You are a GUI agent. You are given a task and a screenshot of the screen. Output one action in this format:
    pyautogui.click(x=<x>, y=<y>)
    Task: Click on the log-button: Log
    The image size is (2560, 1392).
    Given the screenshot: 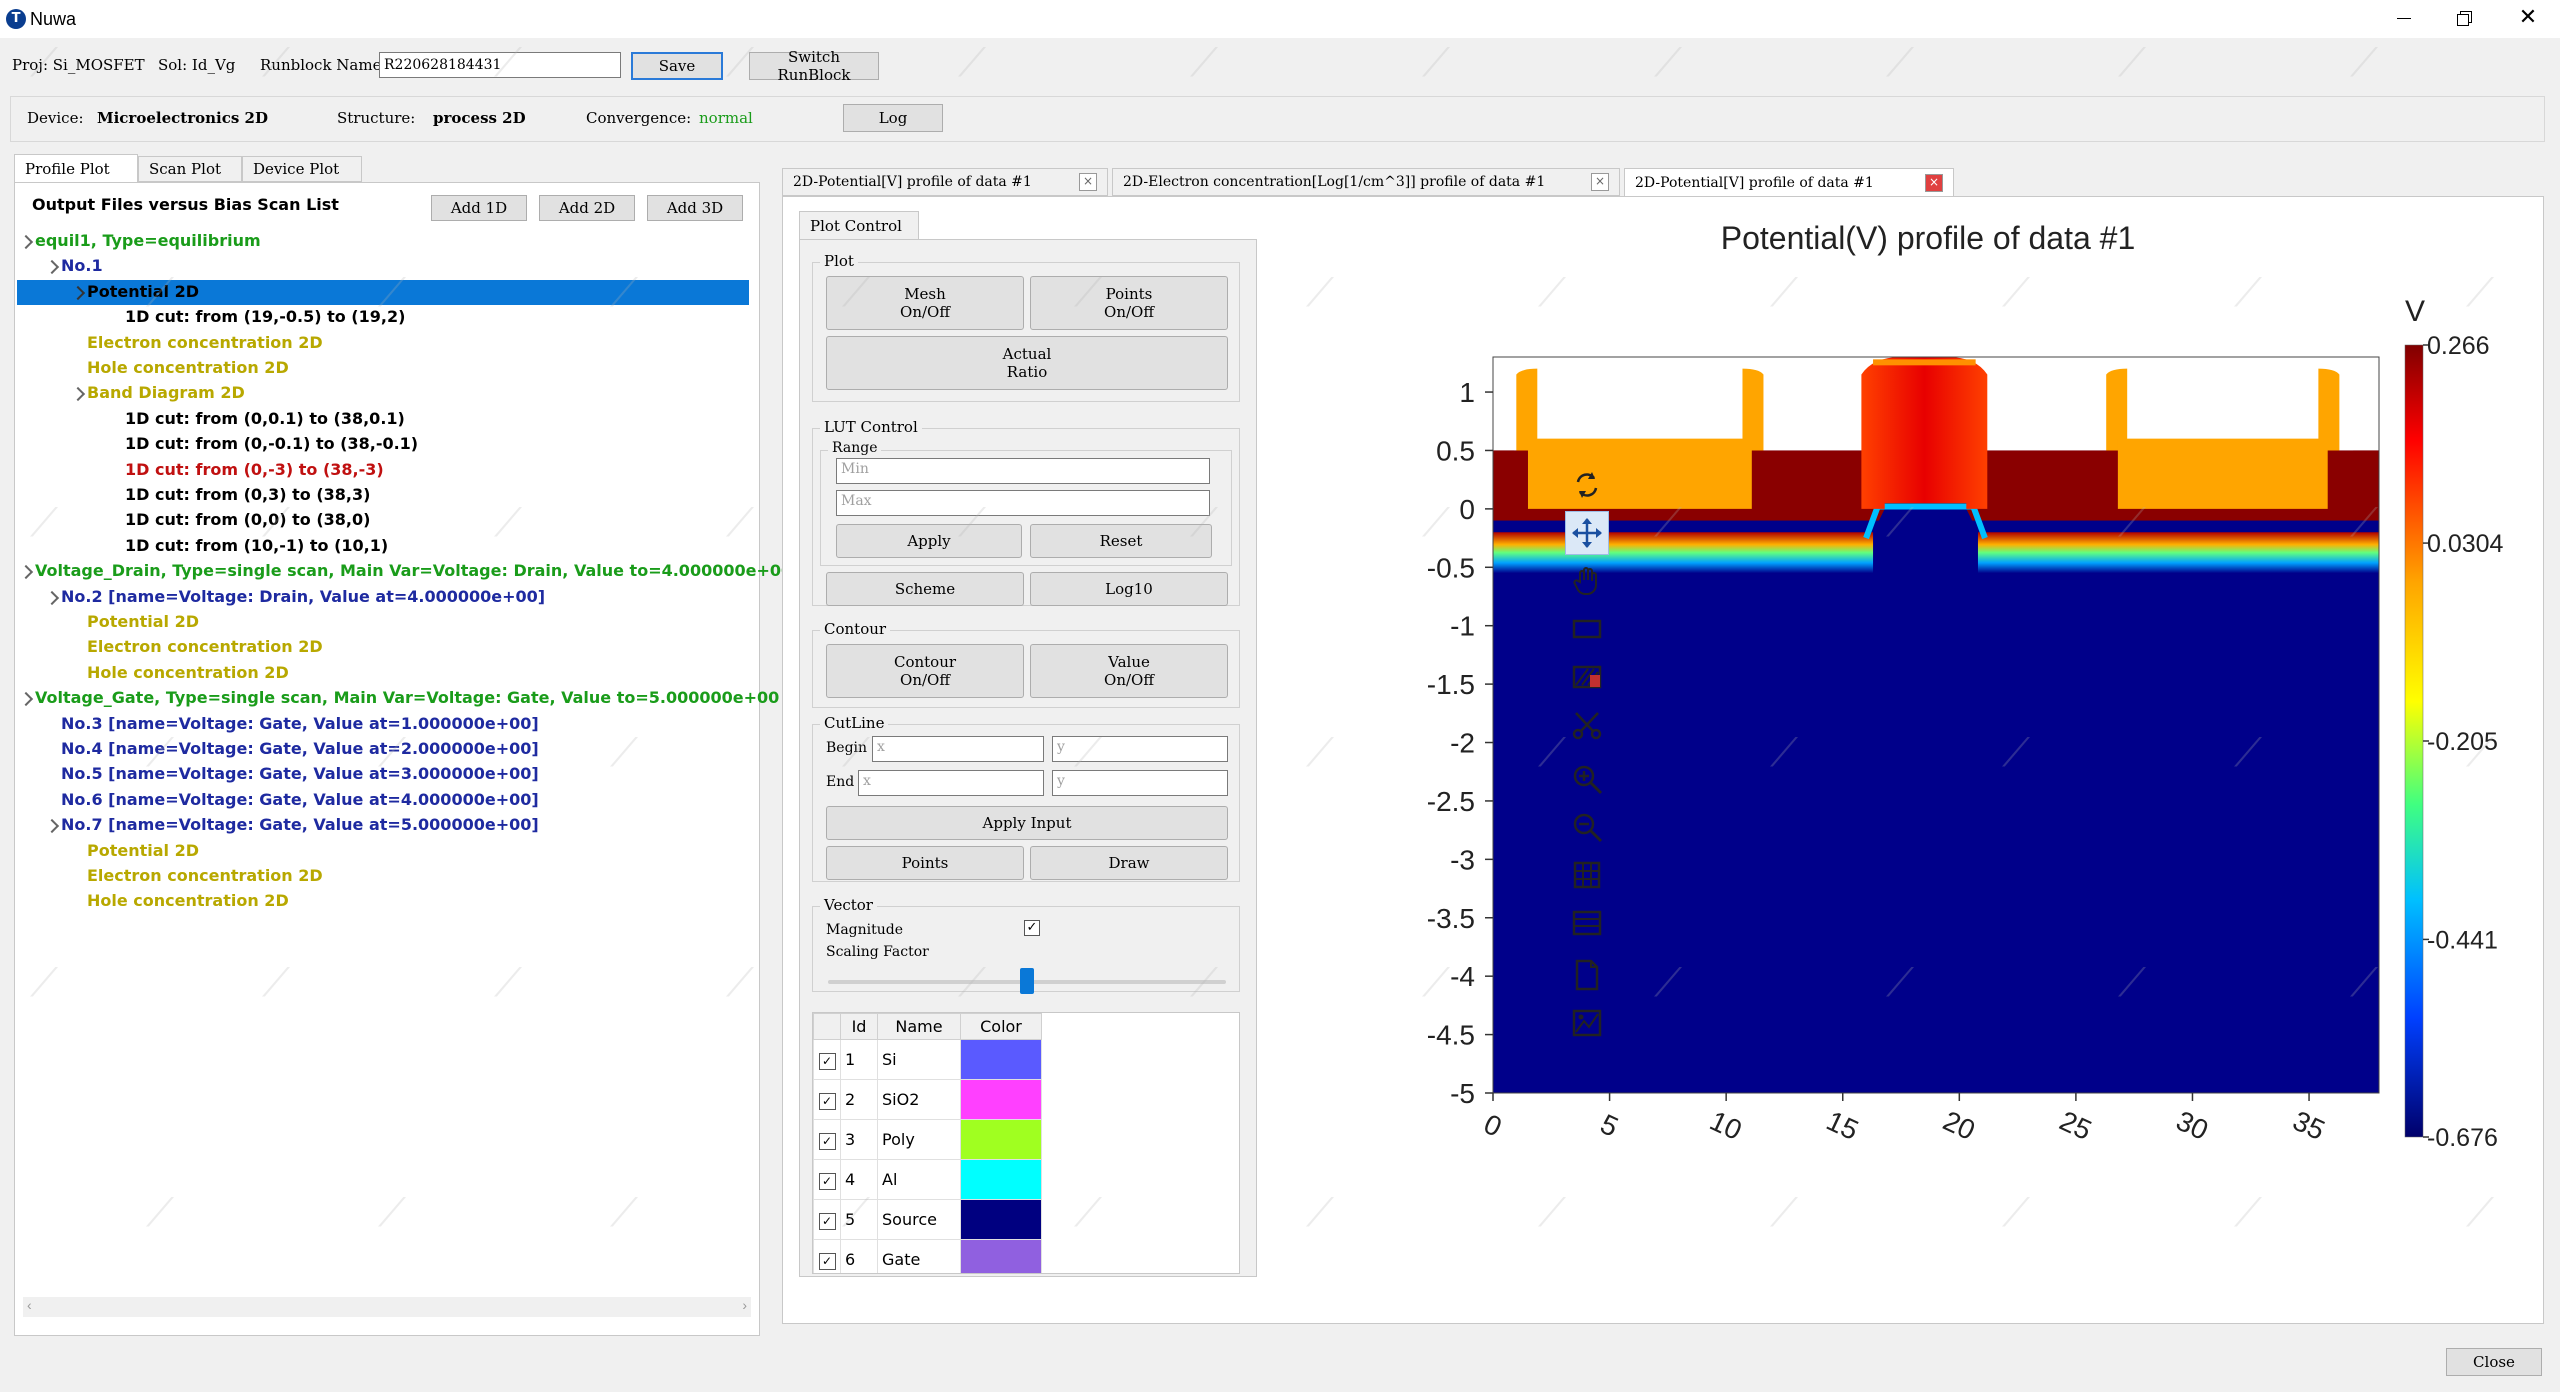 What is the action you would take?
    pyautogui.click(x=893, y=118)
    